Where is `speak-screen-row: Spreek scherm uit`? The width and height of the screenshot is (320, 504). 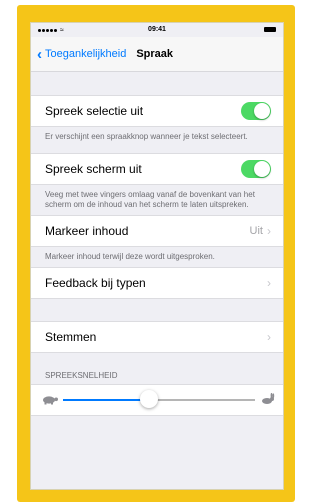 speak-screen-row: Spreek scherm uit is located at coordinates (157, 169).